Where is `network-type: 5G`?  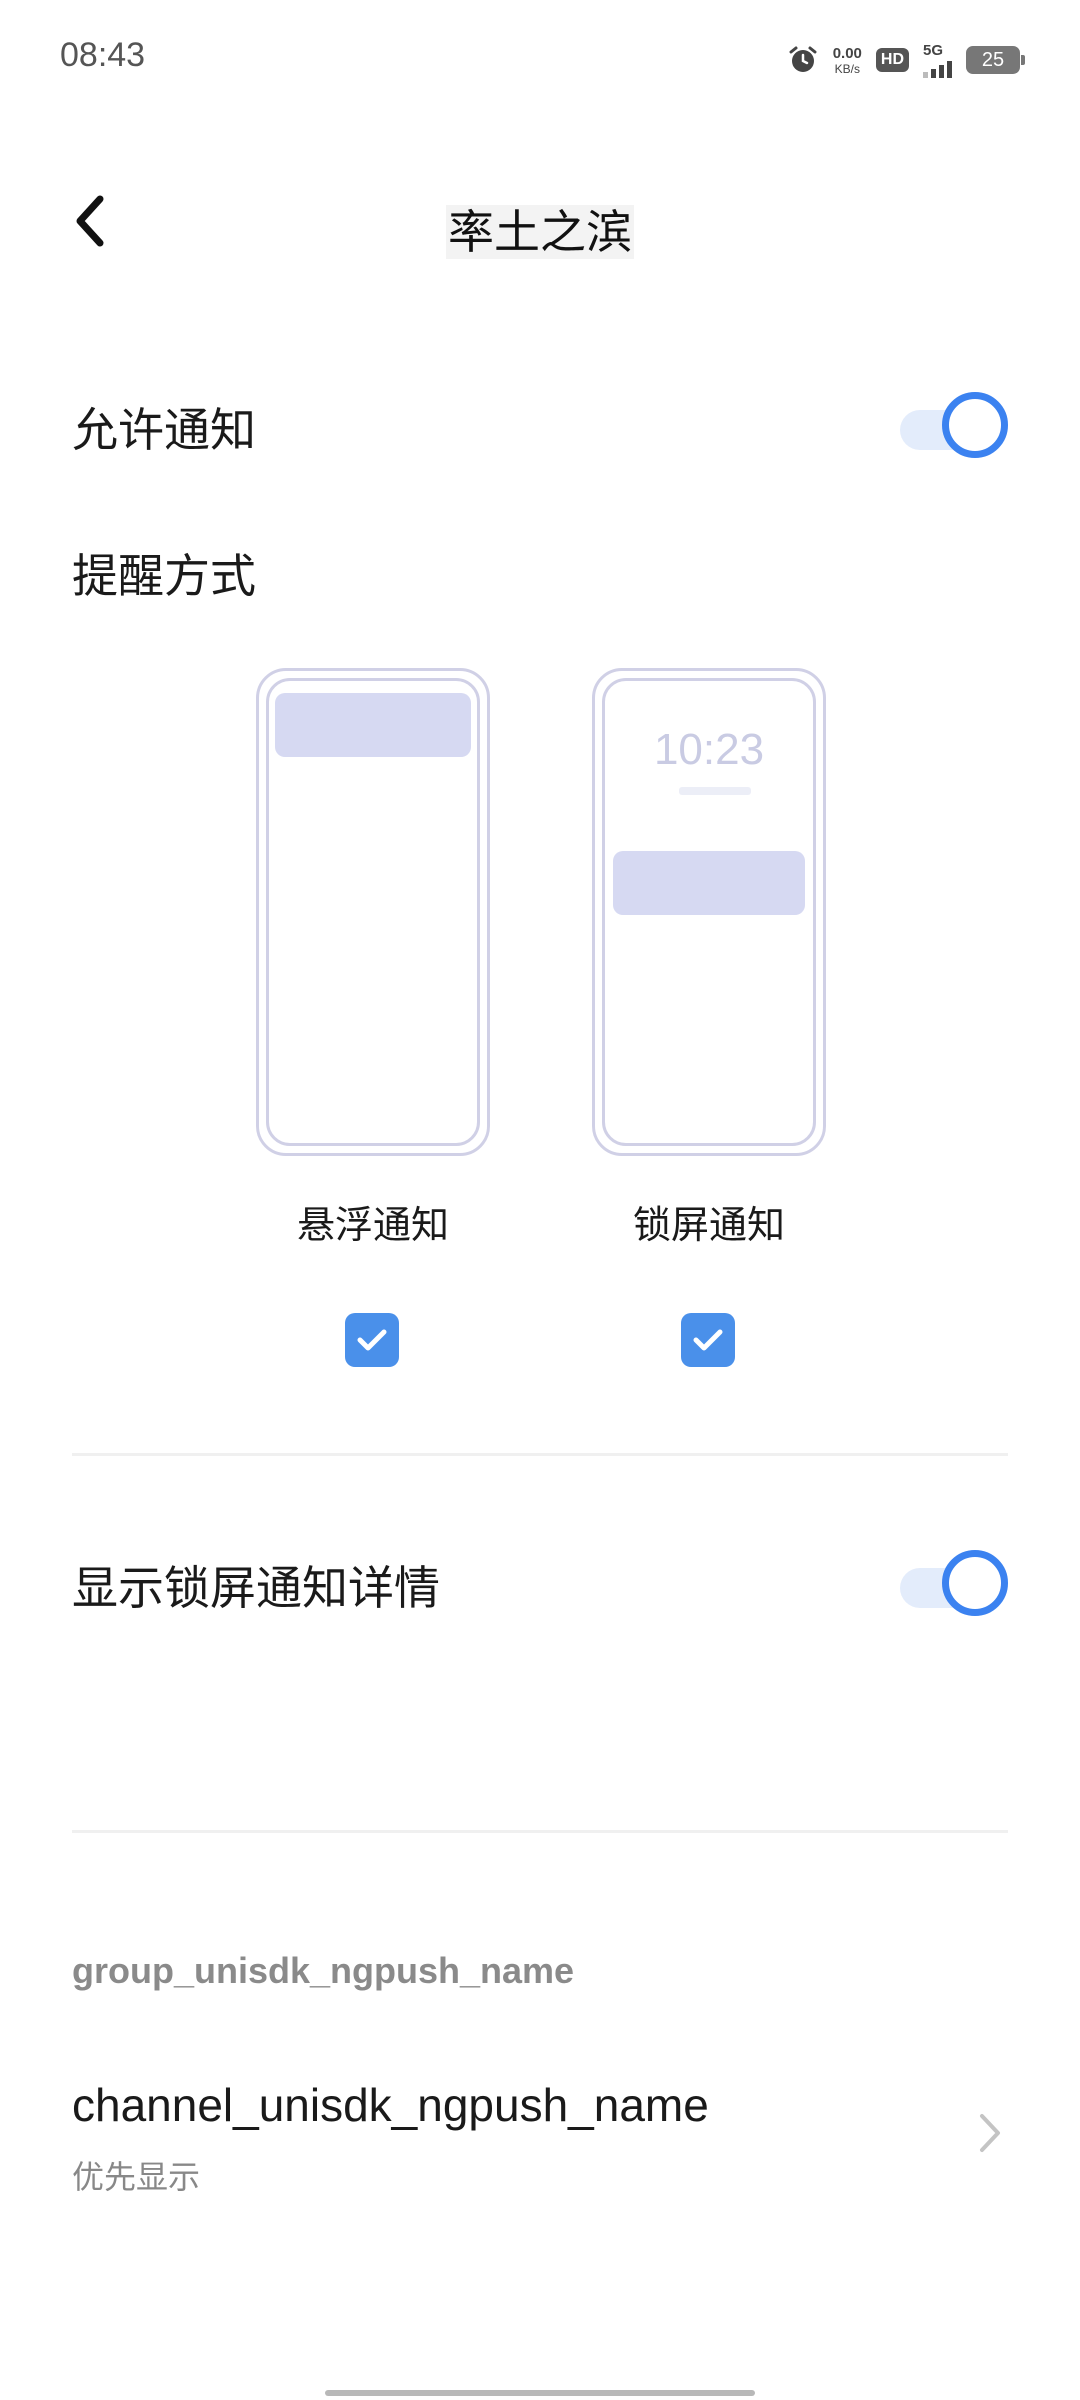
network-type: 5G is located at coordinates (933, 50).